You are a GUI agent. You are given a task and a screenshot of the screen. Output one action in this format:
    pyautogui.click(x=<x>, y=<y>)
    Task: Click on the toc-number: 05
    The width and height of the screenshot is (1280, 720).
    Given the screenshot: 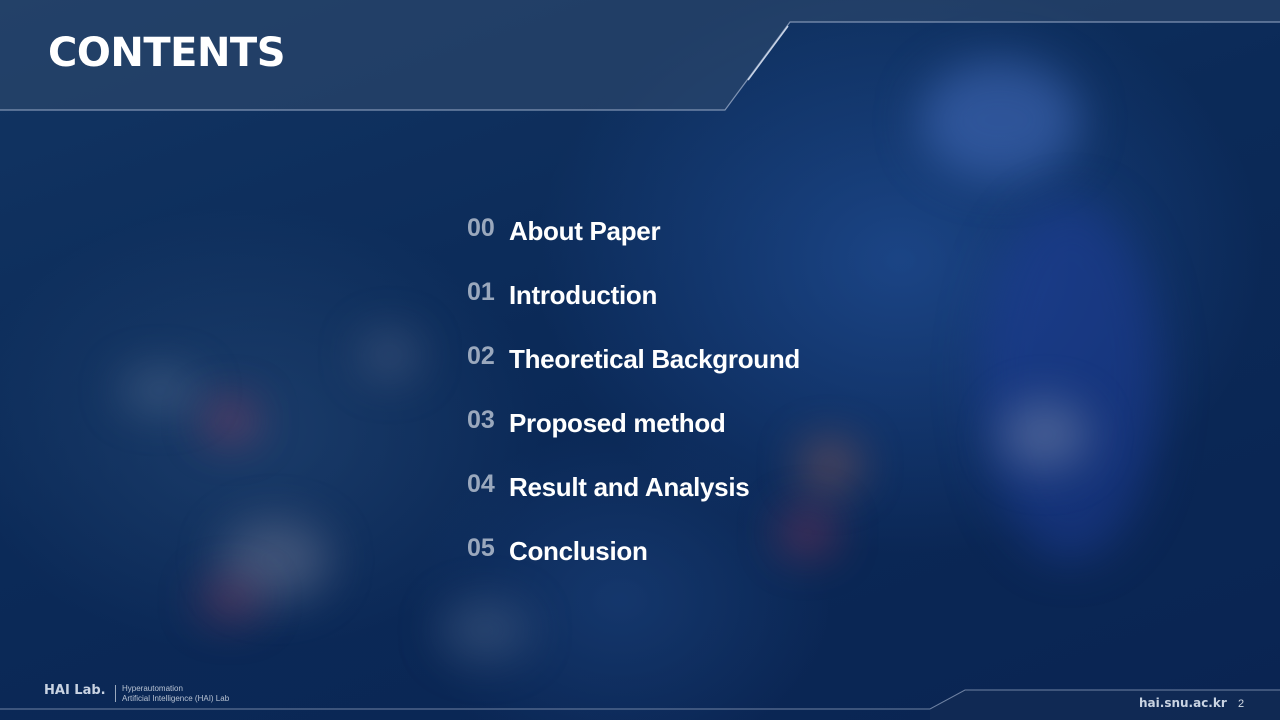 What is the action you would take?
    pyautogui.click(x=481, y=548)
    